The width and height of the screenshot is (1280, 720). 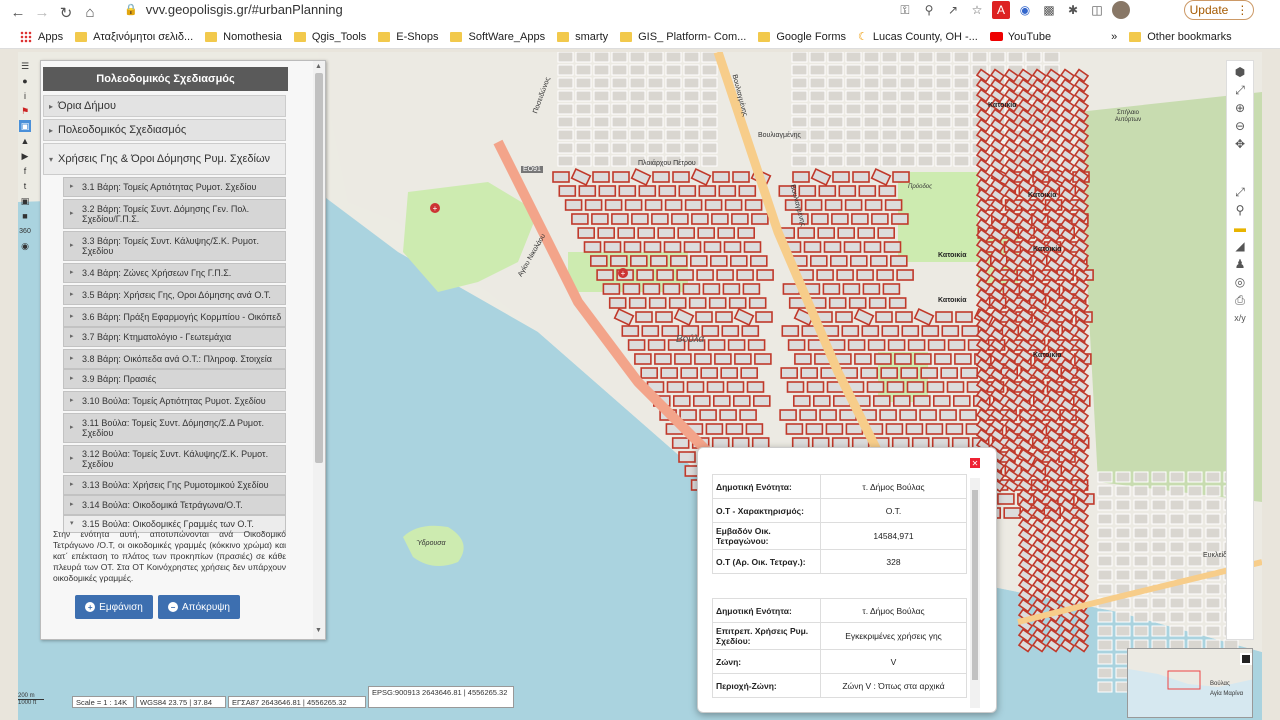 I want to click on print-icon: ⎙, so click(x=1240, y=300).